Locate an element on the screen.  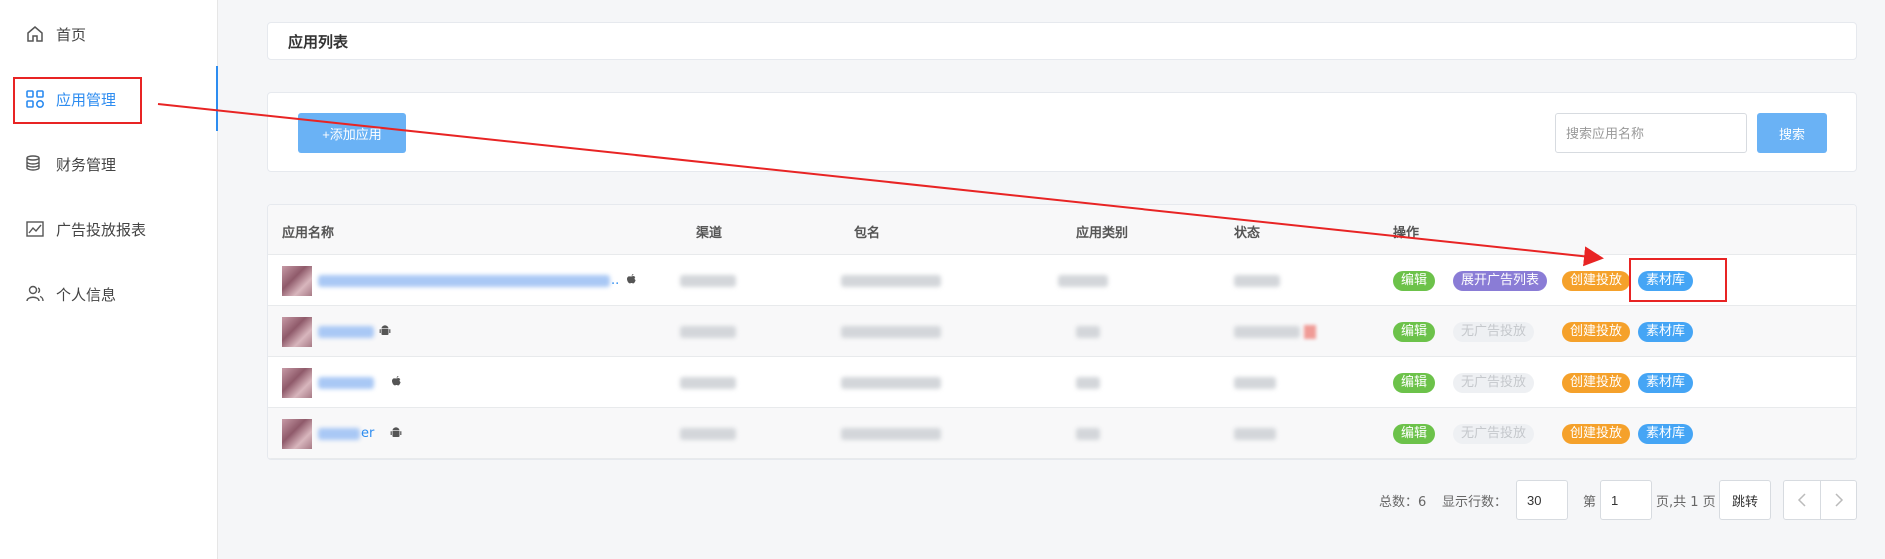
expand-ads-button: 展开广告列表 is located at coordinates (1500, 281).